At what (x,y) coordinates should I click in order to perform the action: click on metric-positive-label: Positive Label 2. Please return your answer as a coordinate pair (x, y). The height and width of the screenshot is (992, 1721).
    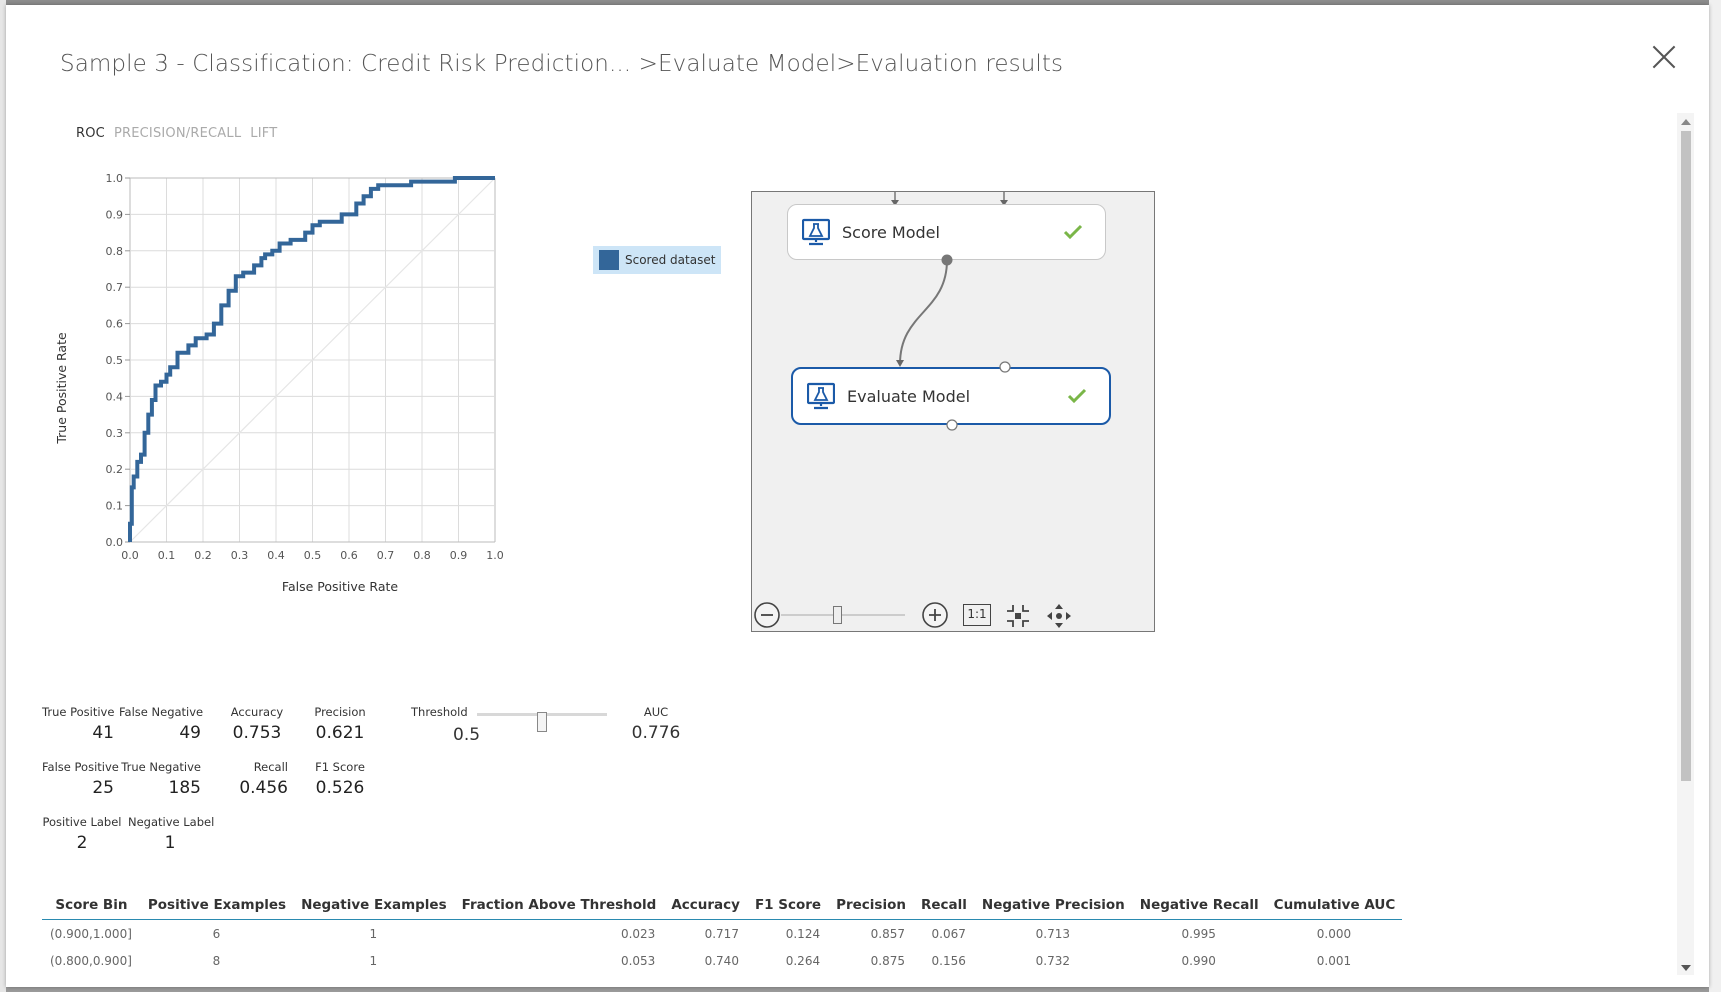
    Looking at the image, I should click on (82, 834).